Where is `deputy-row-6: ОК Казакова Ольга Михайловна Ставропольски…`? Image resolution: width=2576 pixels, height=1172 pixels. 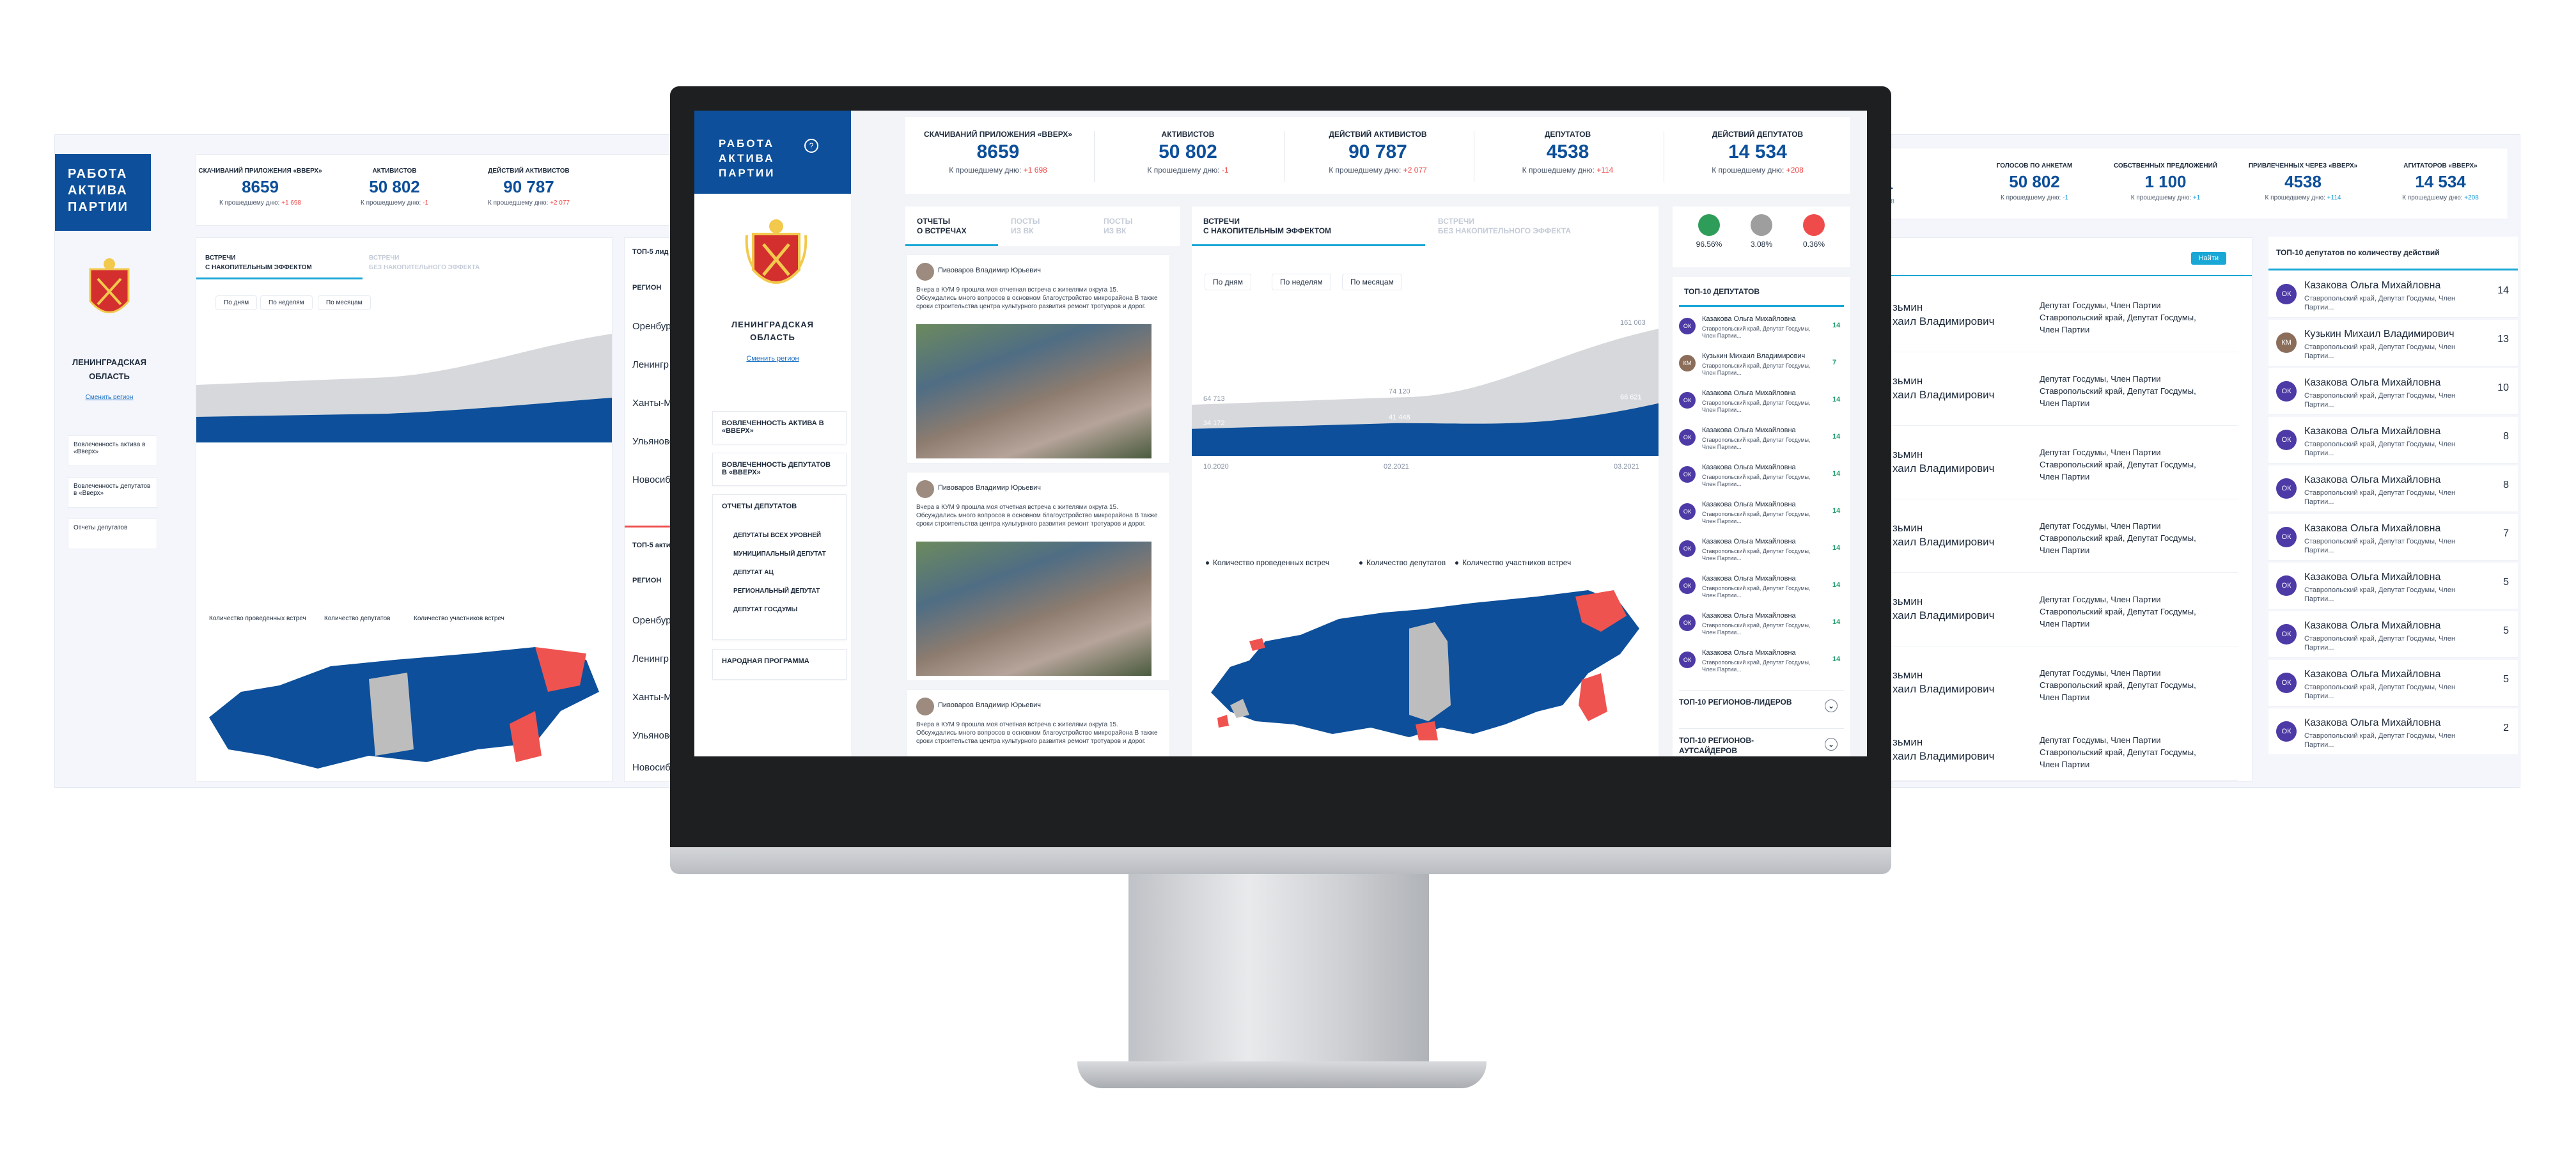 deputy-row-6: ОК Казакова Ольга Михайловна Ставропольски… is located at coordinates (1761, 516).